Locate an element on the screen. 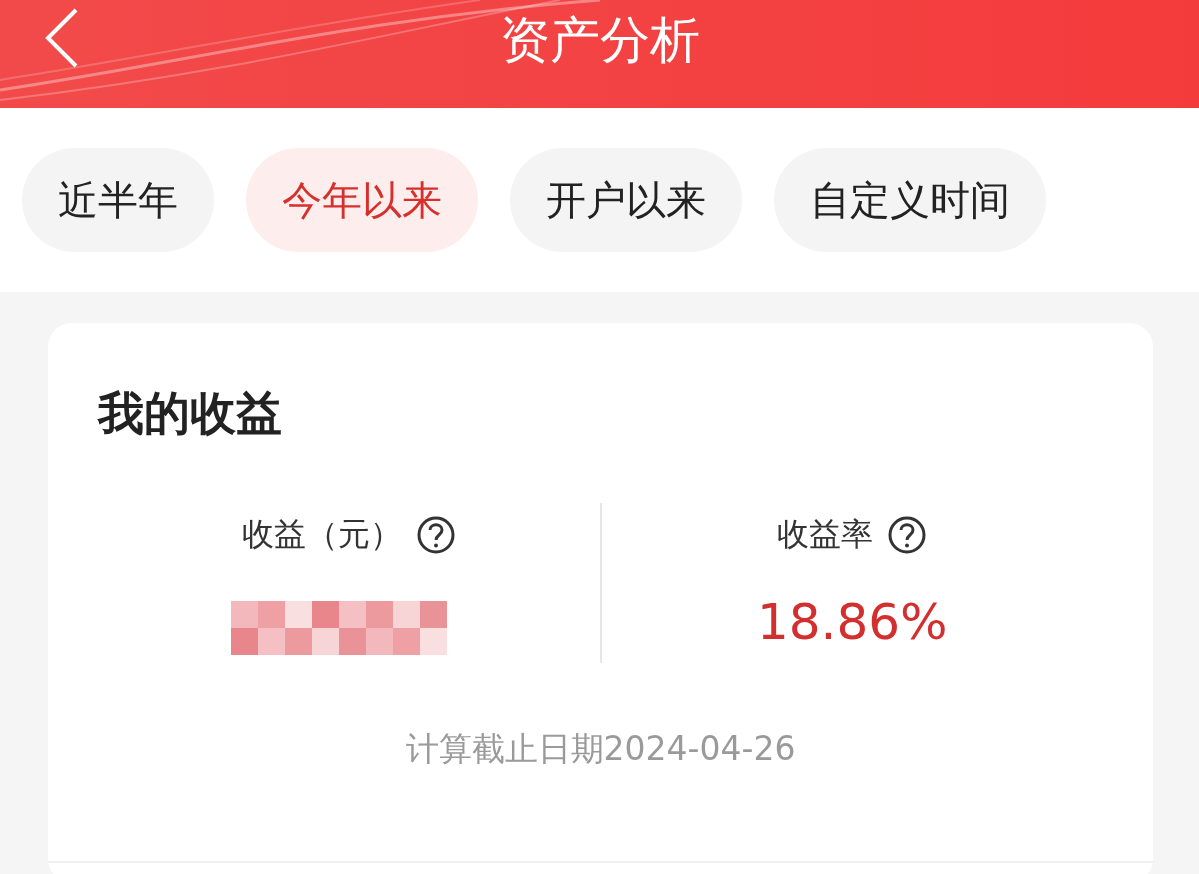 The height and width of the screenshot is (874, 1199). metric-value: 18.86% is located at coordinates (852, 622).